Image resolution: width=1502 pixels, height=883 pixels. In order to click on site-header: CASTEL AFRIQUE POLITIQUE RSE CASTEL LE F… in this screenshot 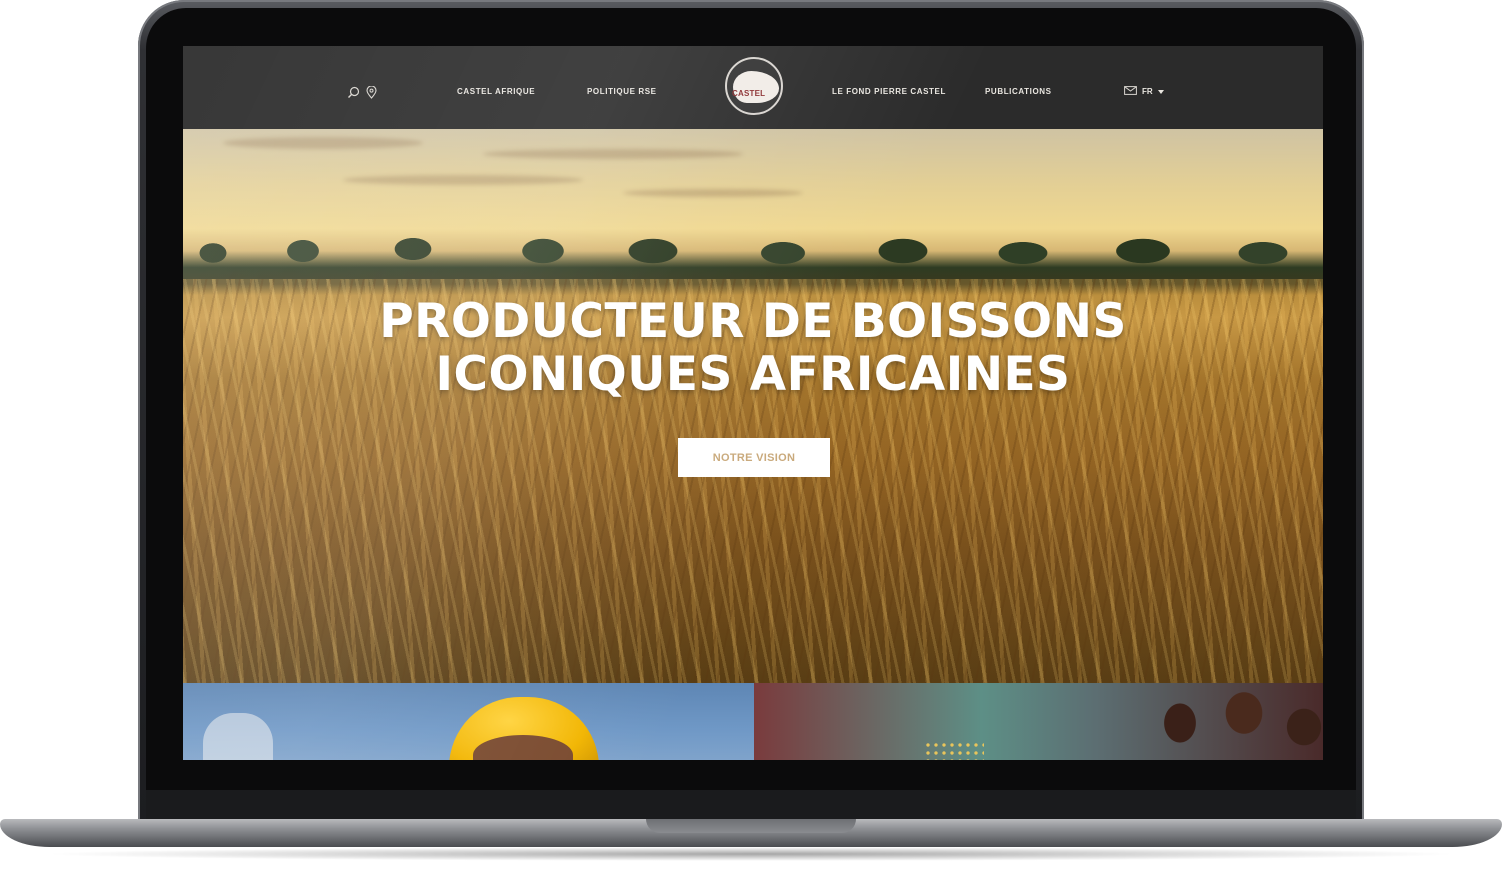, I will do `click(753, 87)`.